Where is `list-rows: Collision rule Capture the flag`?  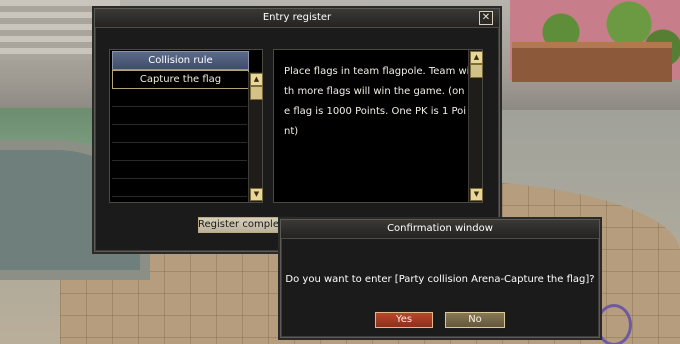
list-rows: Collision rule Capture the flag is located at coordinates (179, 126).